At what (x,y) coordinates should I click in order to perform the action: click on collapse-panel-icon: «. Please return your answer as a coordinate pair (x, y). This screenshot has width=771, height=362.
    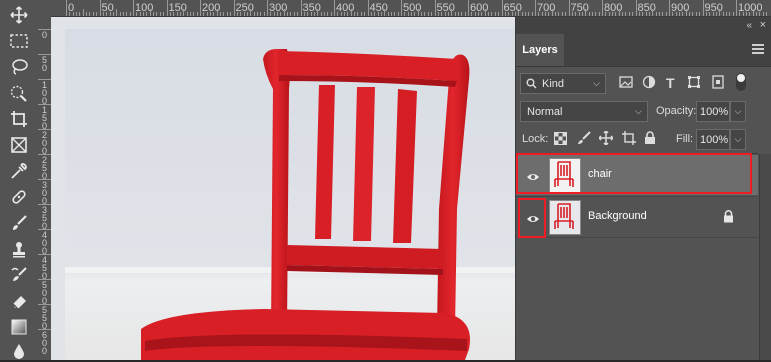
    Looking at the image, I should click on (749, 25).